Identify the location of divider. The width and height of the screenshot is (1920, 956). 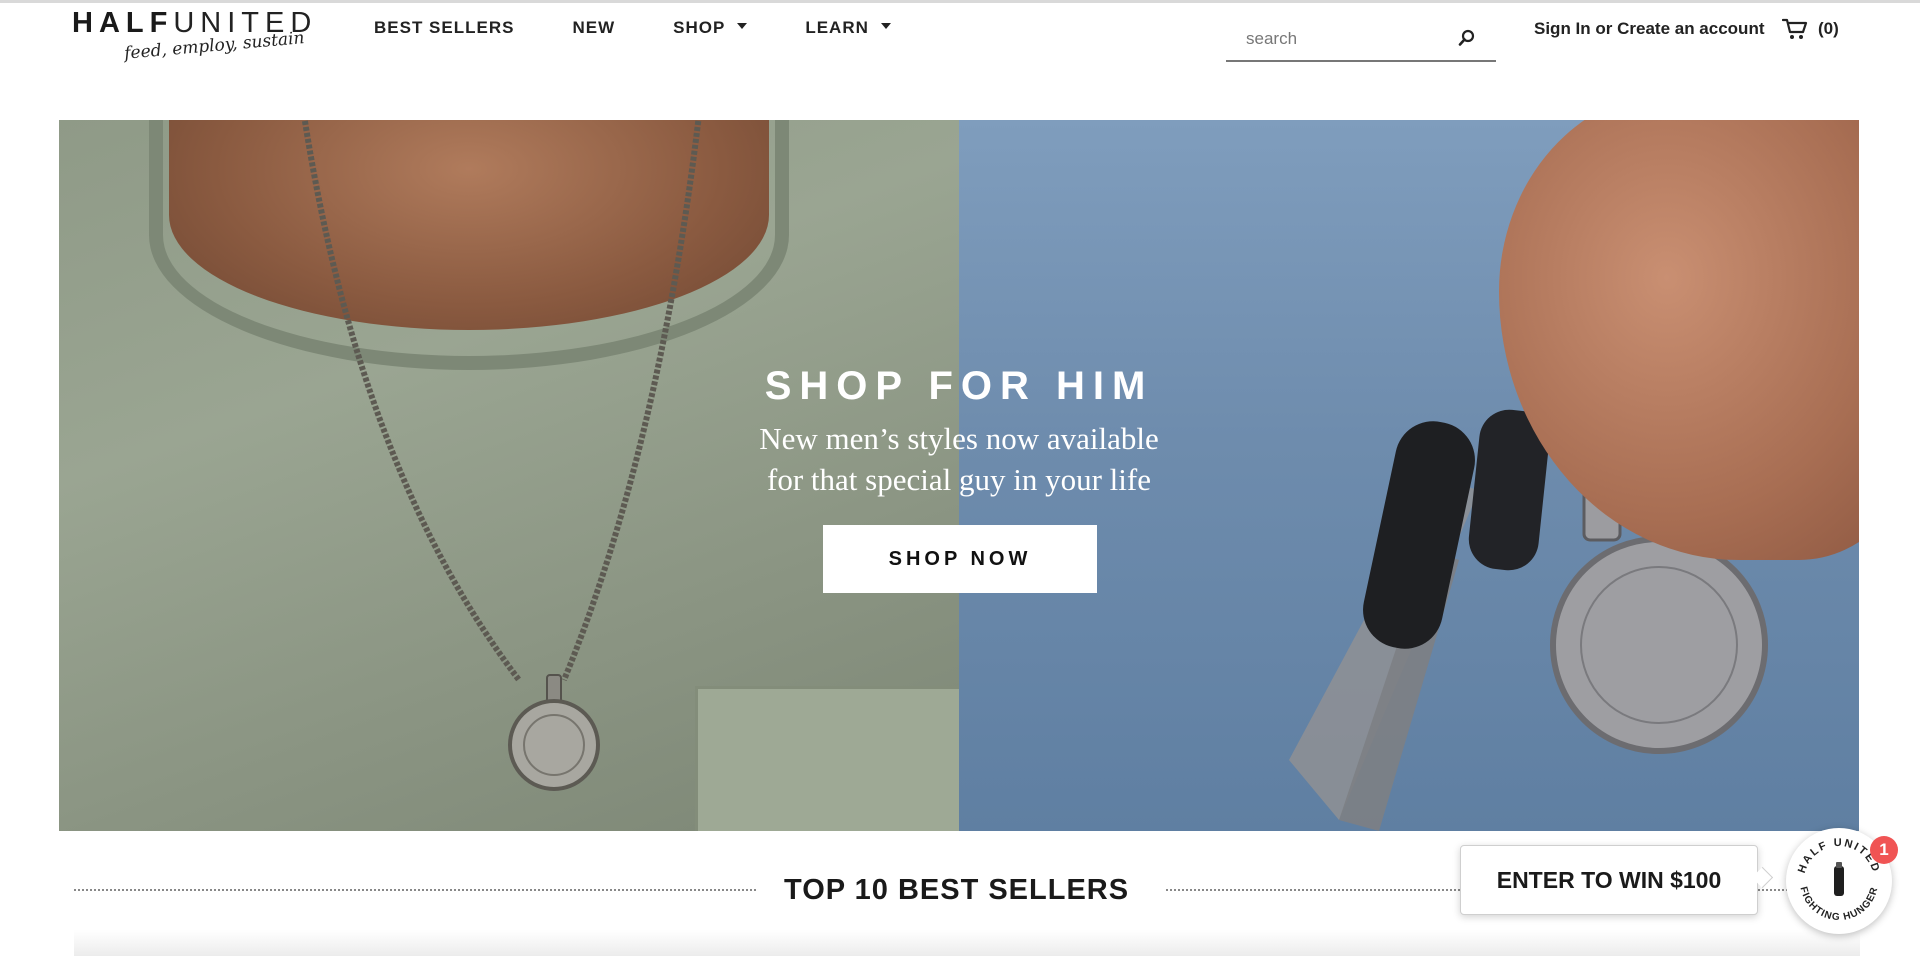
(415, 890).